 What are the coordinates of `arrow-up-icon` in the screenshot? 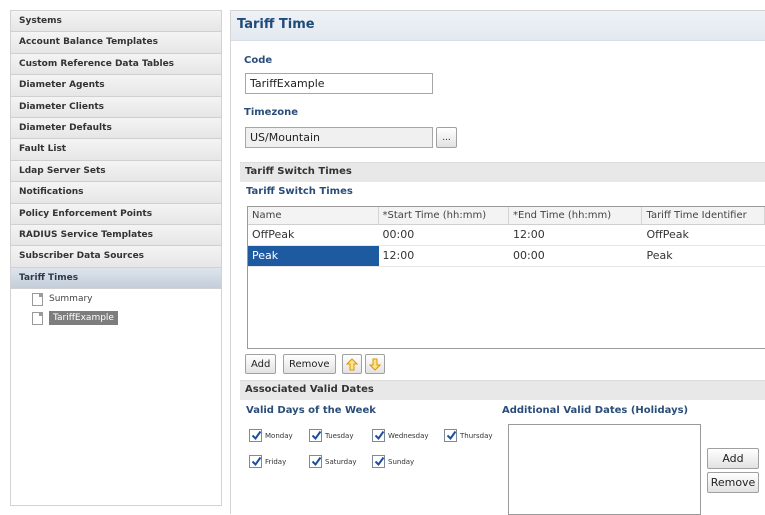 It's located at (352, 363).